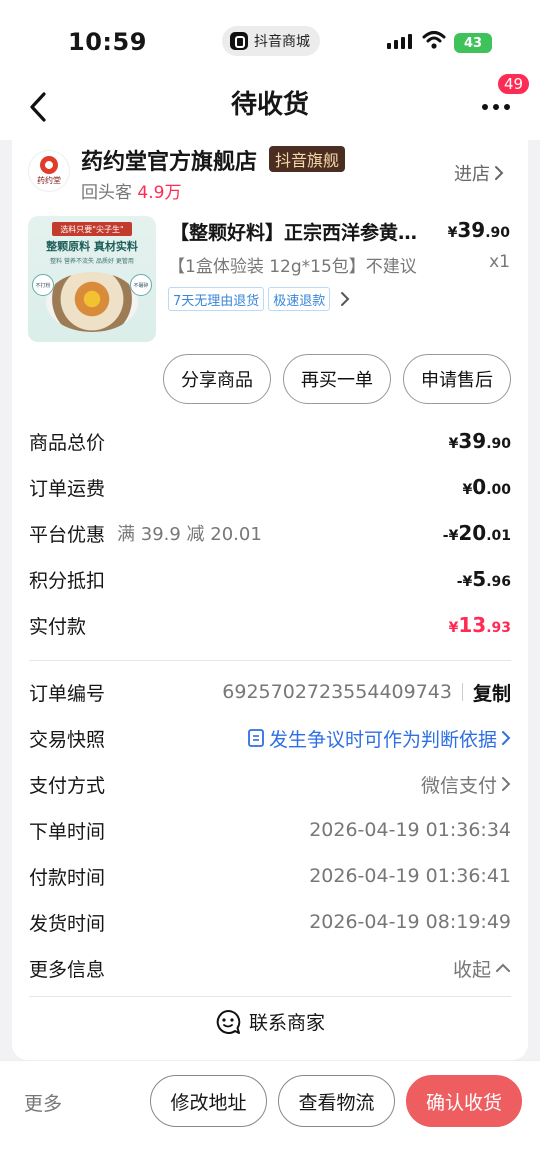 The image size is (540, 1174). I want to click on wifi-icon, so click(434, 40).